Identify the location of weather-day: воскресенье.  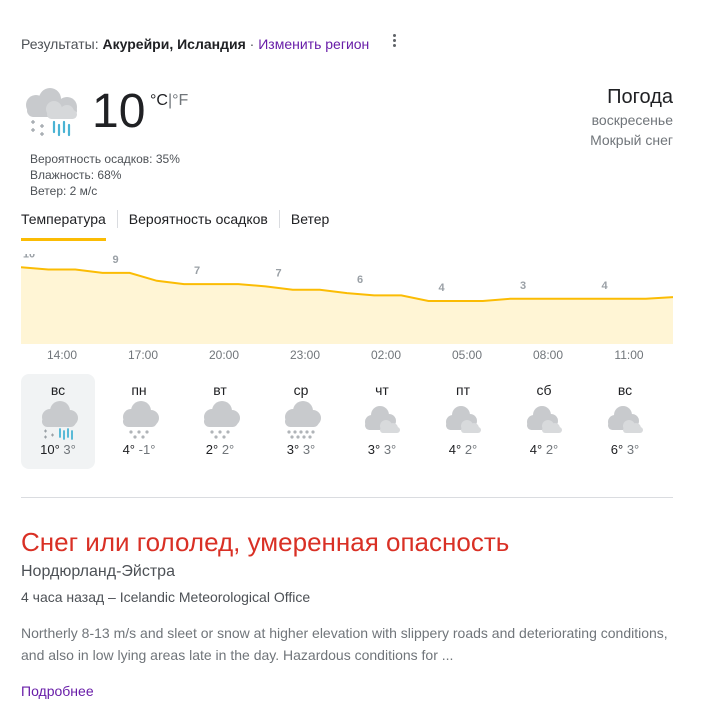
(632, 120).